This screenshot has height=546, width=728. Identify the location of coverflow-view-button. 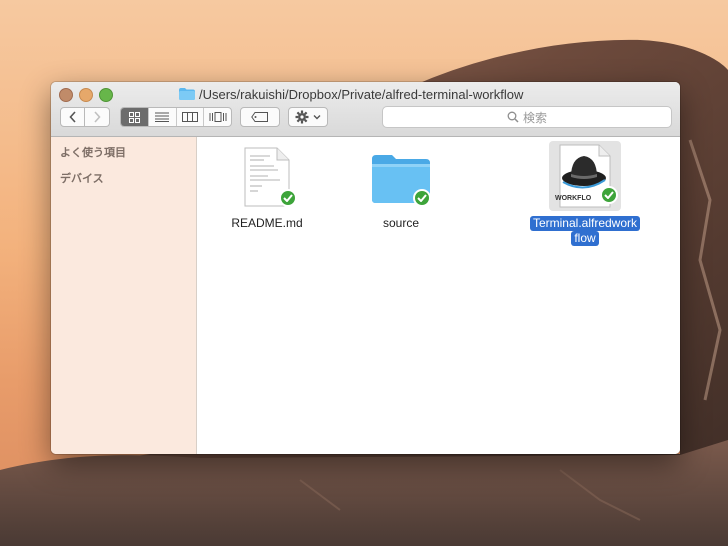
(217, 117).